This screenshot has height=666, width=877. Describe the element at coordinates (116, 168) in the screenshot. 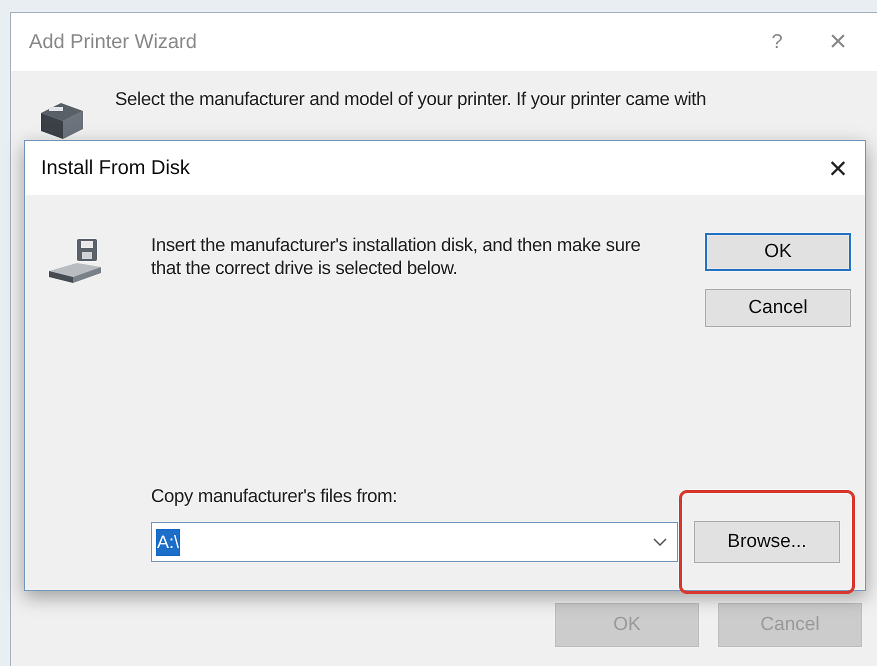

I see `dialog-title: Install From Disk` at that location.